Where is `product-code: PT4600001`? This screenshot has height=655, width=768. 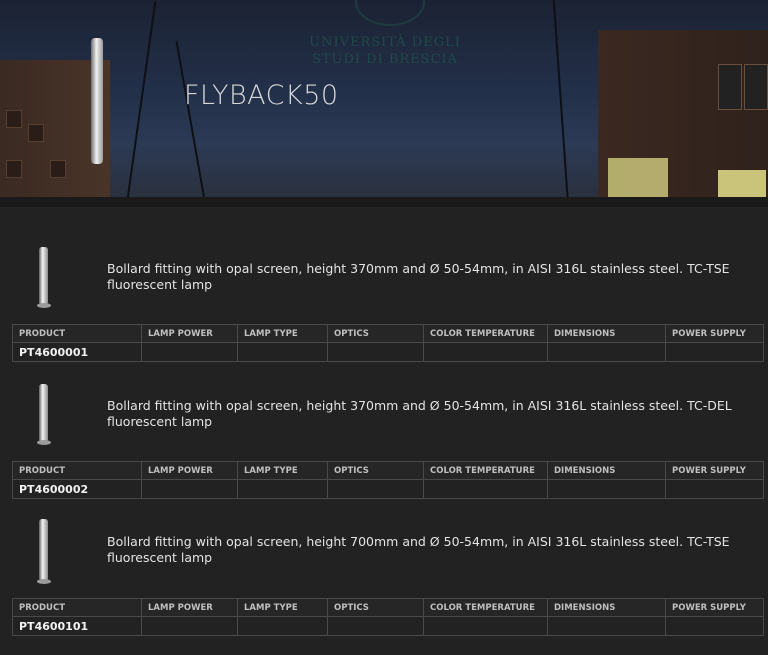
product-code: PT4600001 is located at coordinates (77, 352).